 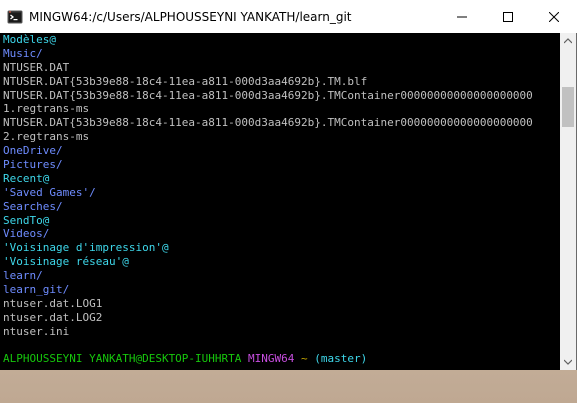 What do you see at coordinates (15, 17) in the screenshot?
I see `git-bash-icon` at bounding box center [15, 17].